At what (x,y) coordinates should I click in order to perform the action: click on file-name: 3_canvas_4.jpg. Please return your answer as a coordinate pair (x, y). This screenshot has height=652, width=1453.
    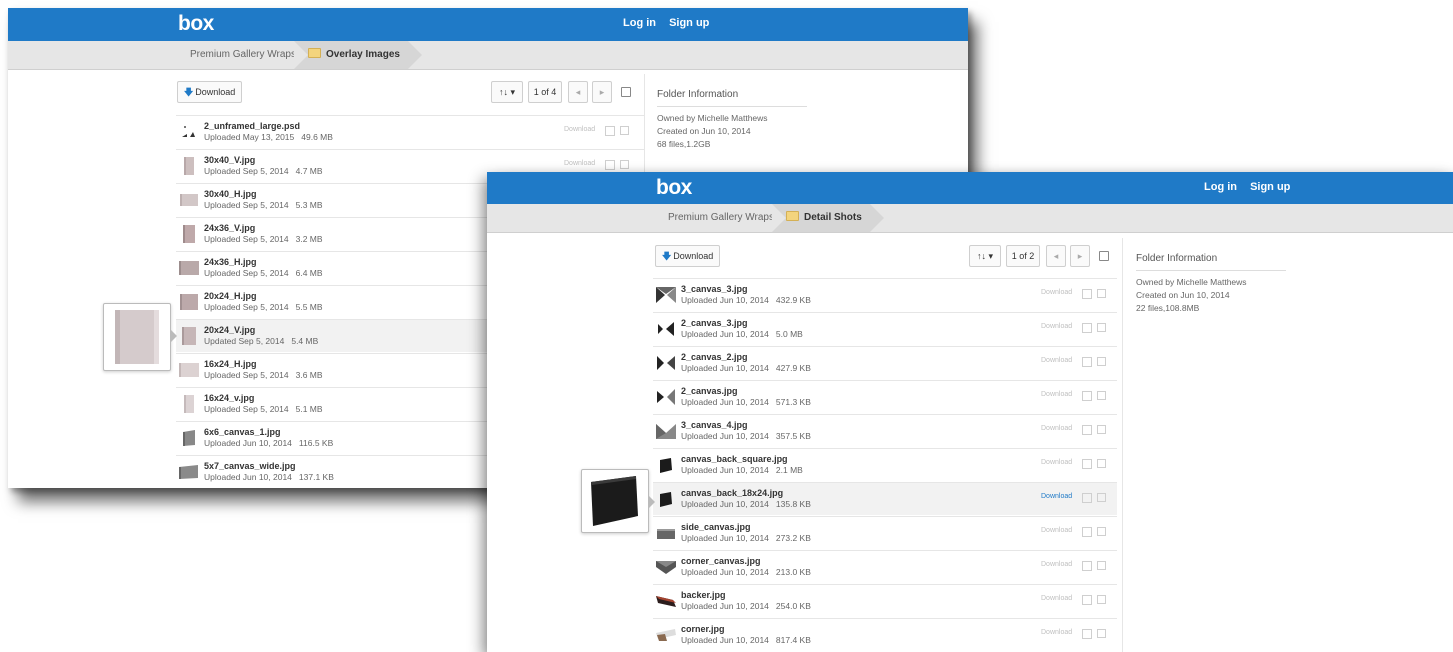
    Looking at the image, I should click on (714, 425).